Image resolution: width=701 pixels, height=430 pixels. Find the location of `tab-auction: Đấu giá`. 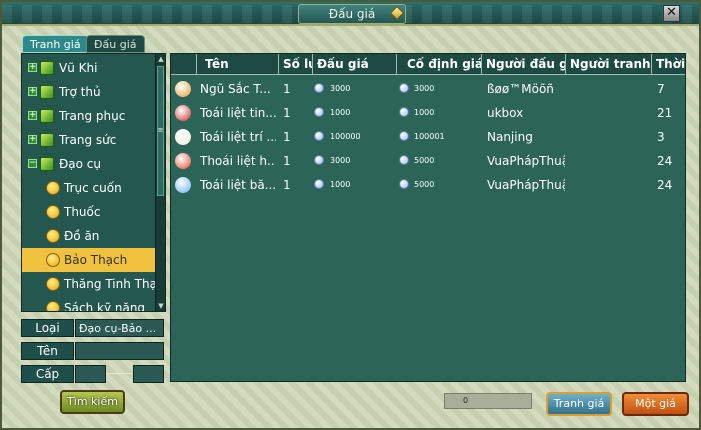

tab-auction: Đấu giá is located at coordinates (115, 44).